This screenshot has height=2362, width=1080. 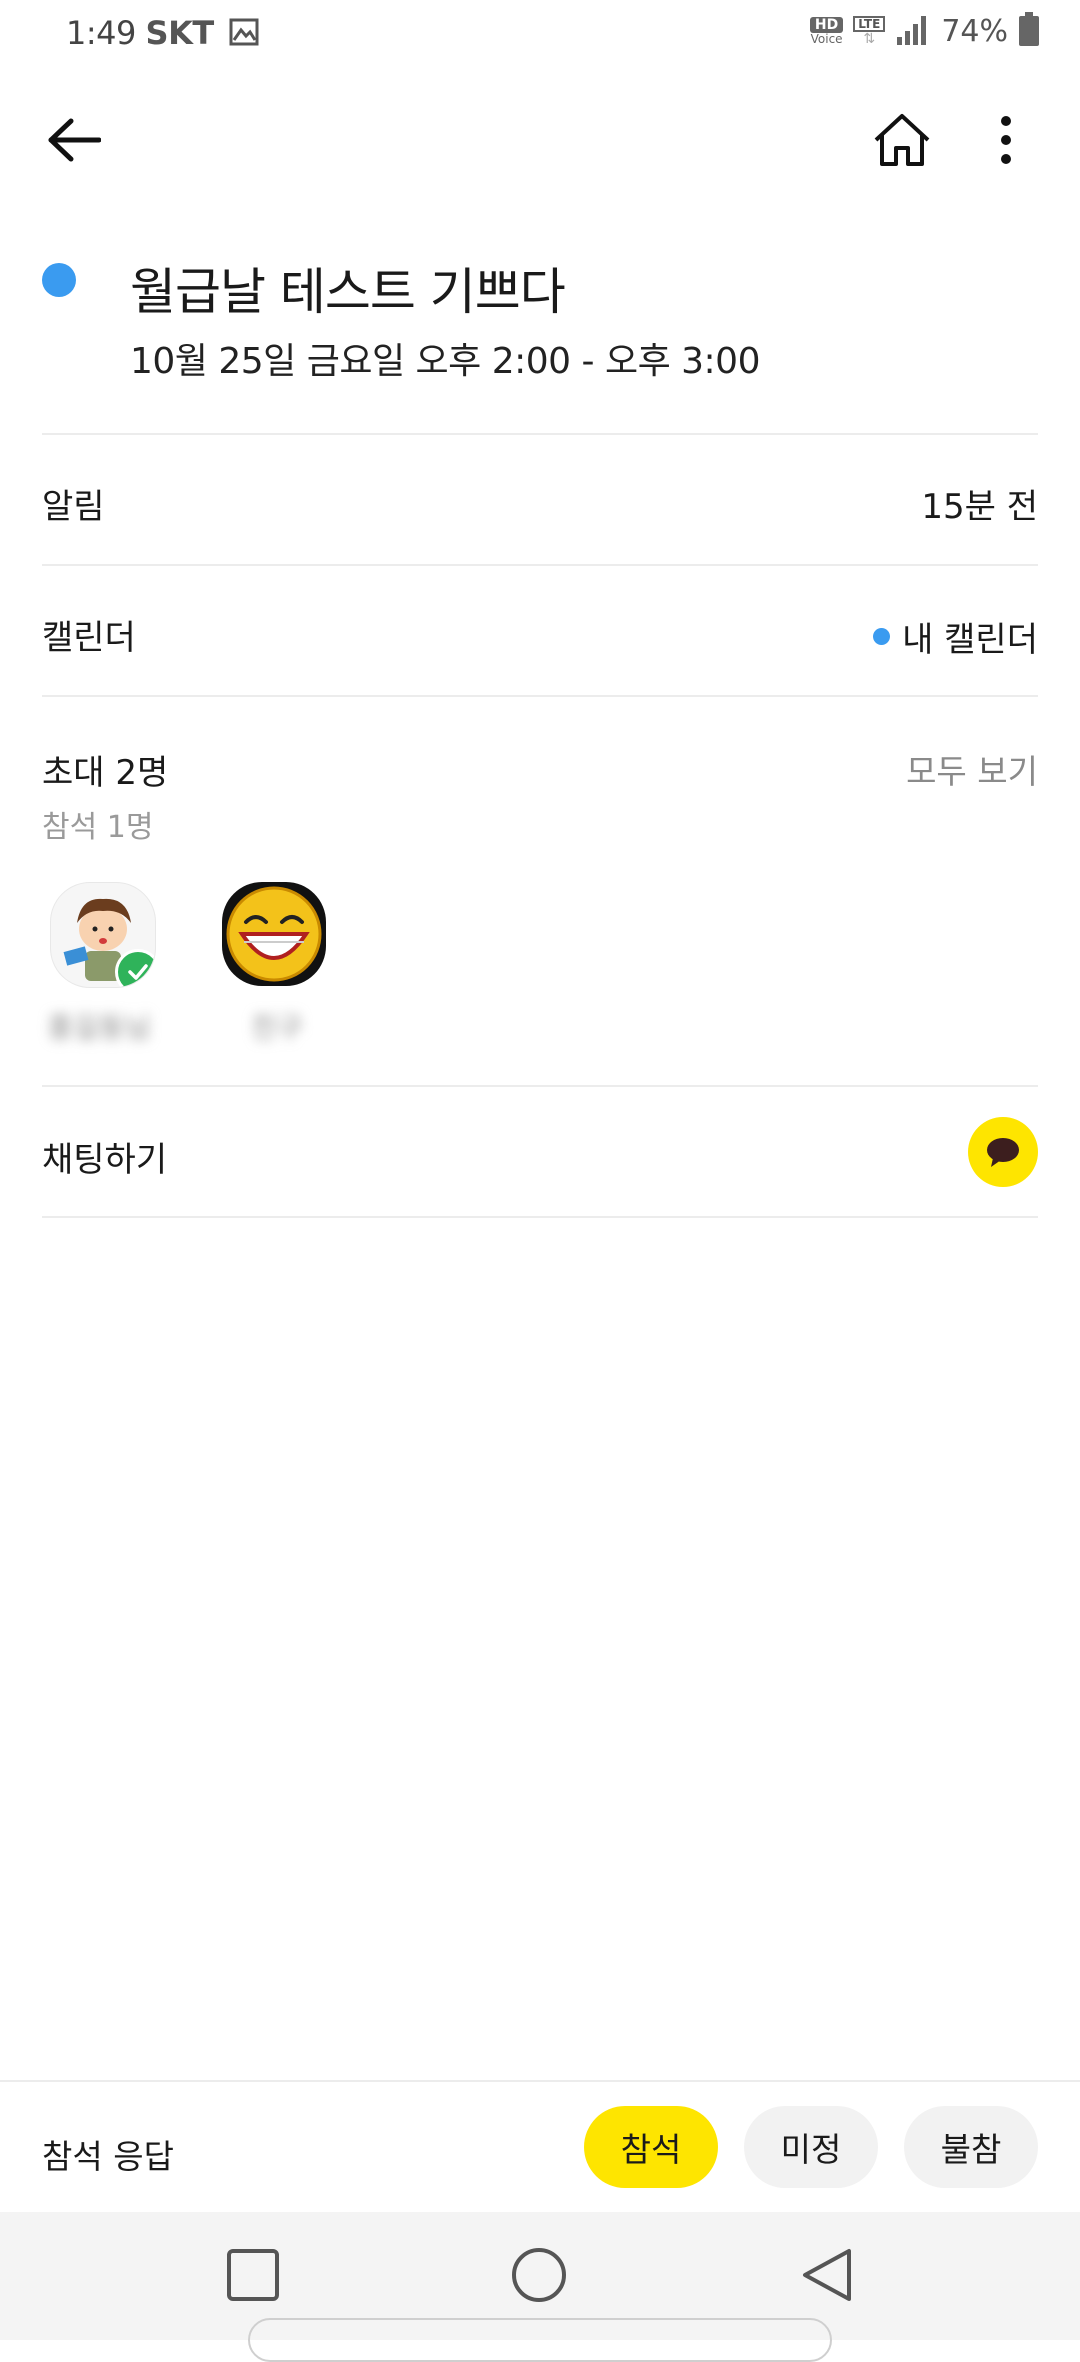 What do you see at coordinates (108, 2156) in the screenshot?
I see `response-label: 참석 응답` at bounding box center [108, 2156].